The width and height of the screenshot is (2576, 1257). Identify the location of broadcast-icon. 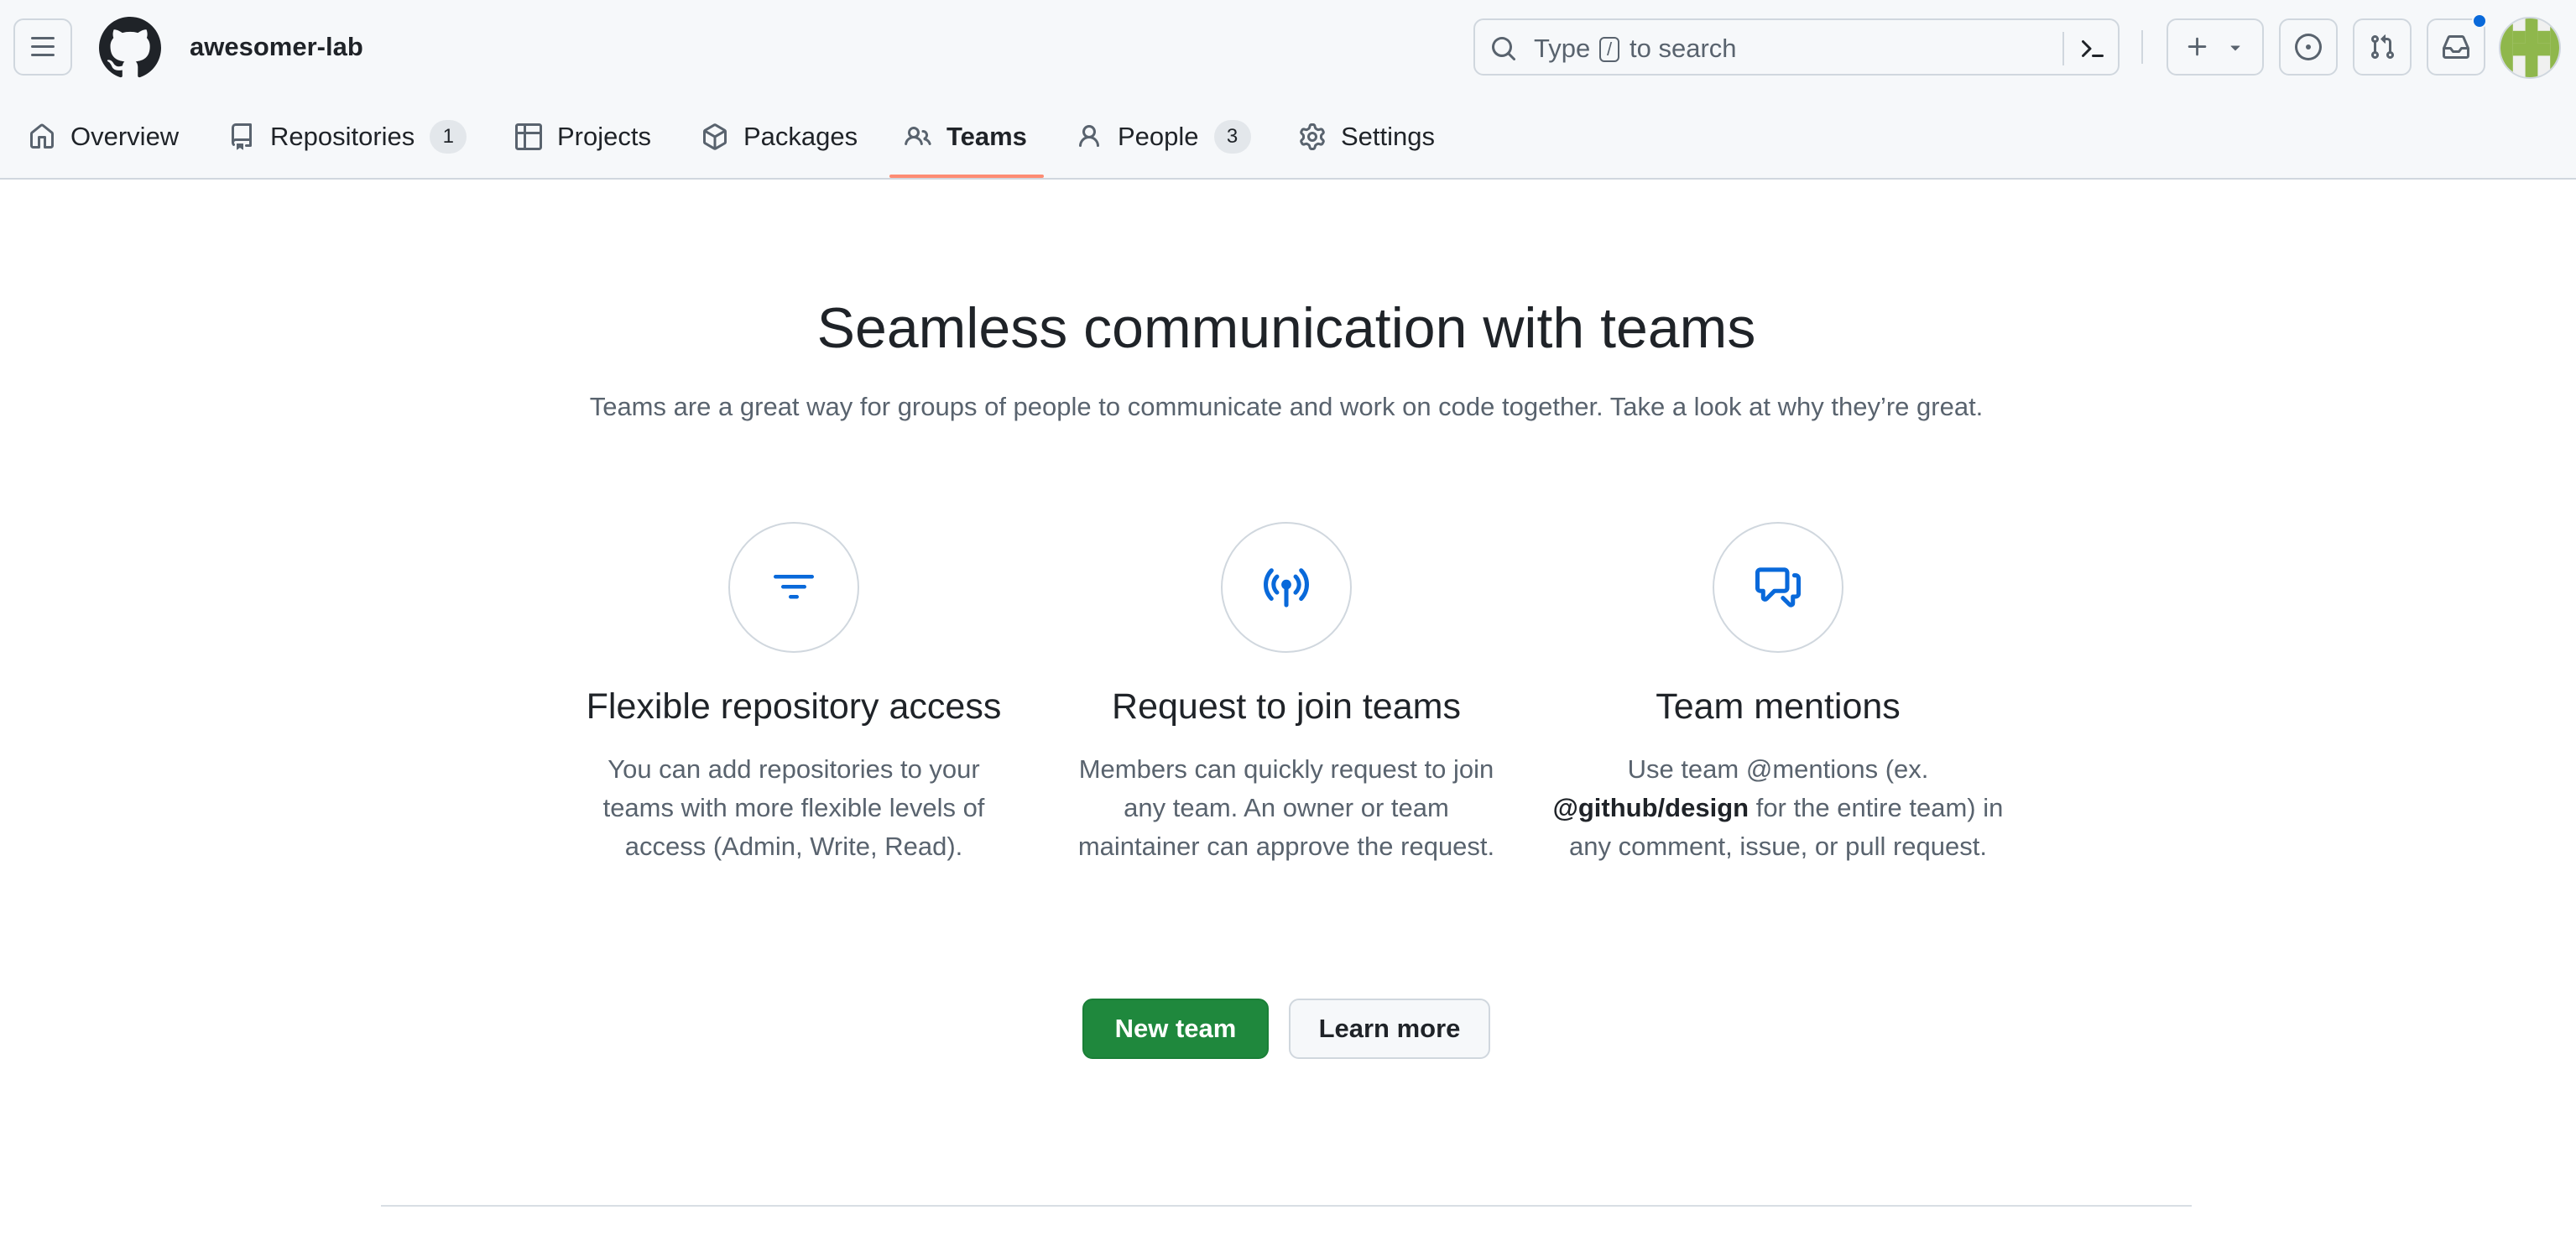
(1286, 588).